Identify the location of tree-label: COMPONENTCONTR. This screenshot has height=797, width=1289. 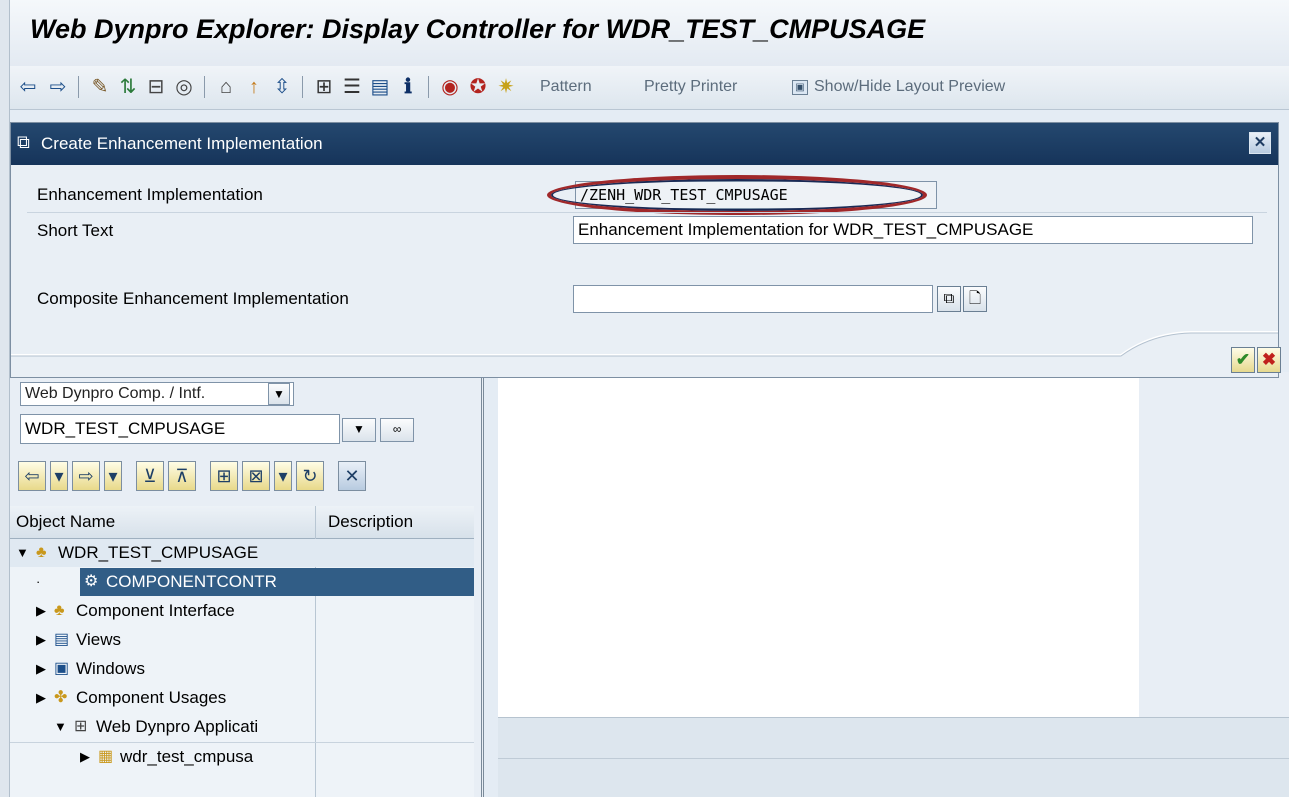
(191, 581).